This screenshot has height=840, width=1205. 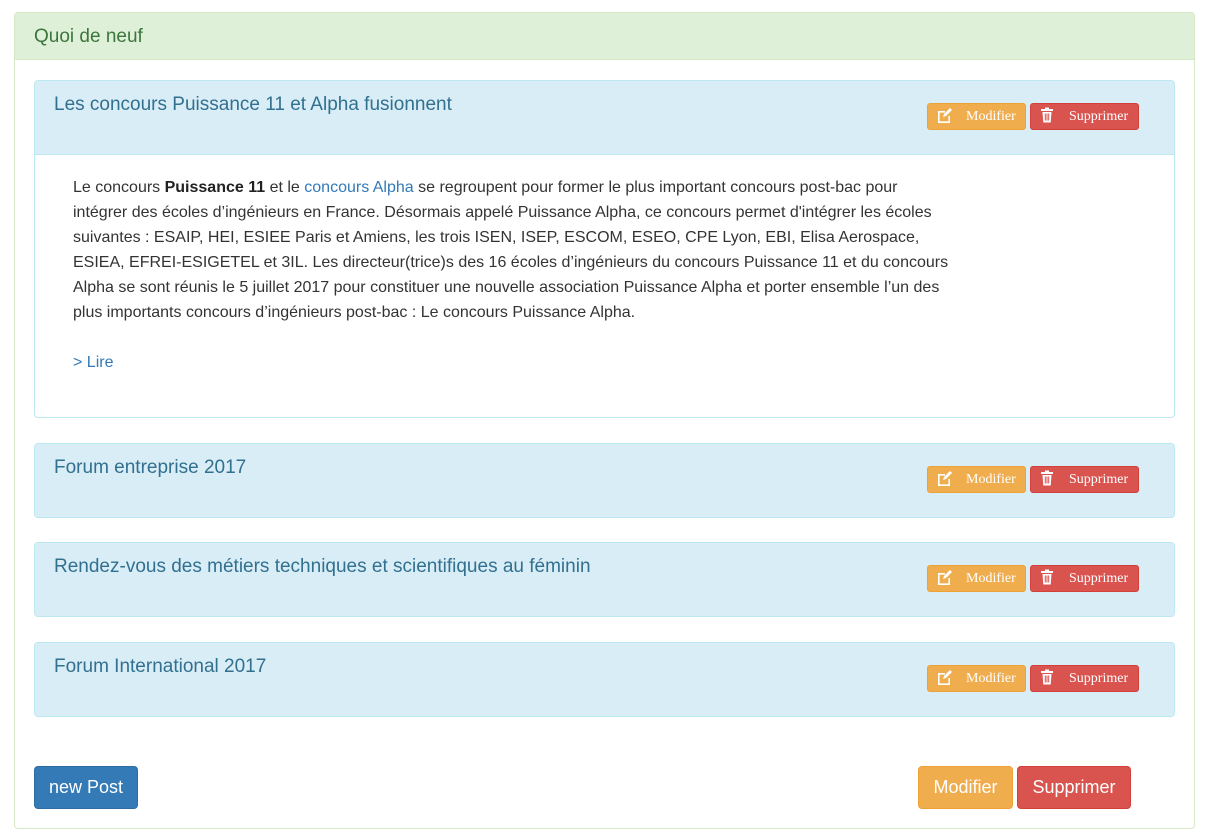 I want to click on concours-alpha-link: concours Alpha, so click(x=358, y=187).